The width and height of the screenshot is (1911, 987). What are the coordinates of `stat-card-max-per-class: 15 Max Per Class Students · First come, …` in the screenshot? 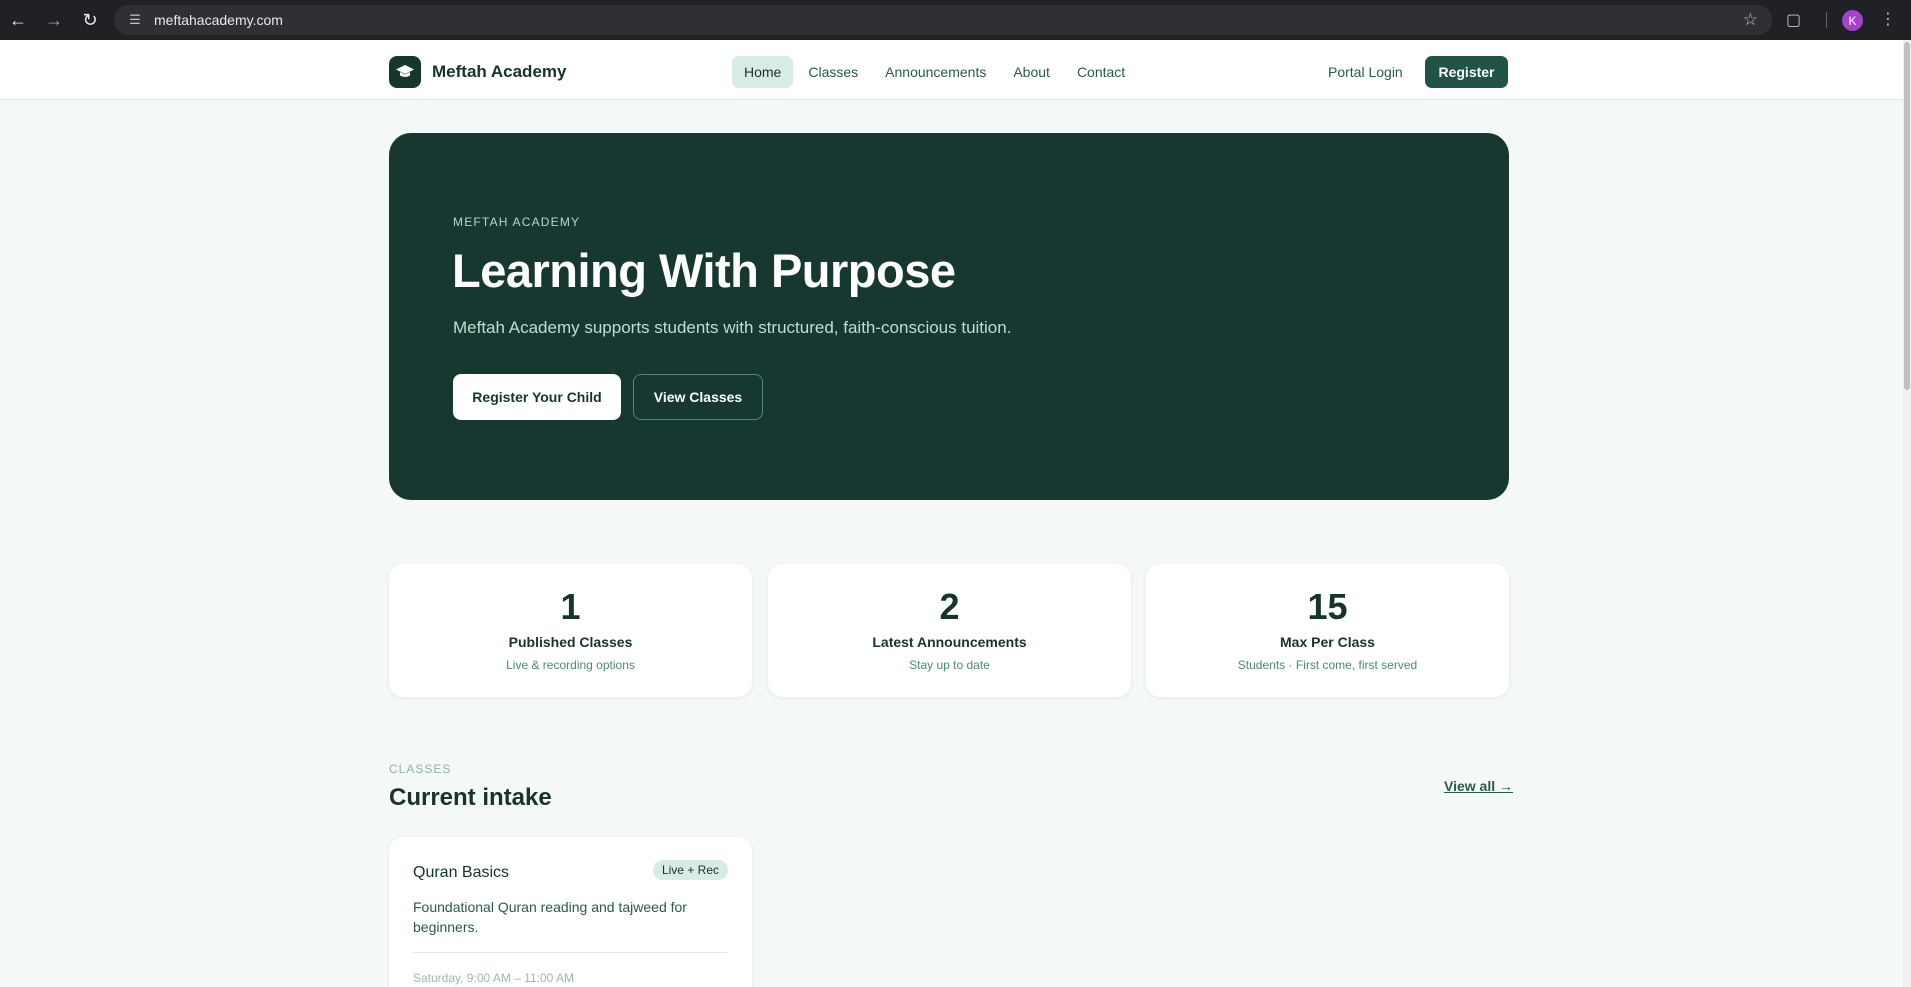 It's located at (1327, 630).